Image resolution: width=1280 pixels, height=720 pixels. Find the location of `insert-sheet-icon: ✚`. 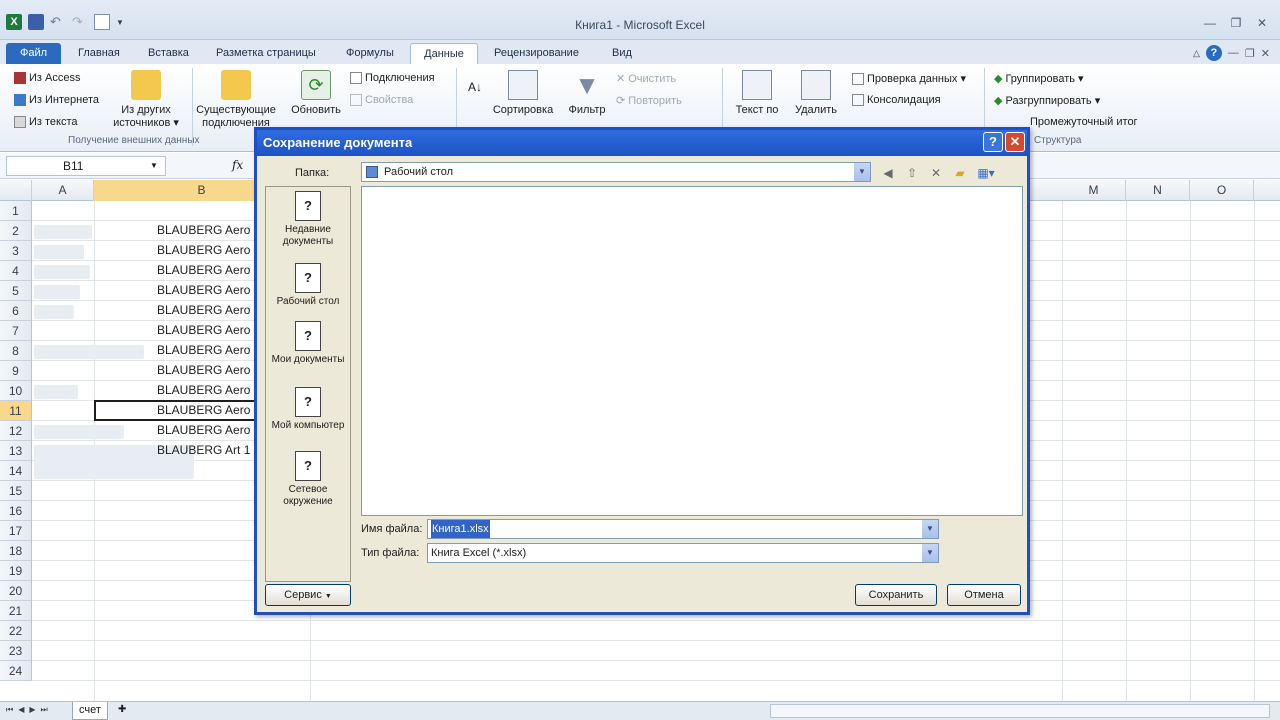

insert-sheet-icon: ✚ is located at coordinates (122, 709).